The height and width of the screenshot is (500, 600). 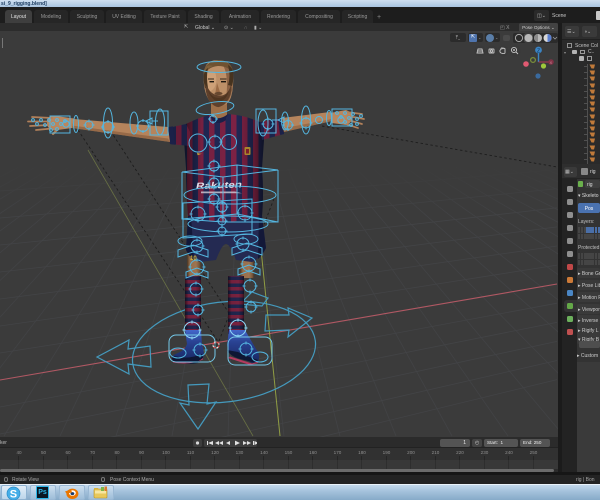 What do you see at coordinates (551, 62) in the screenshot?
I see `svg-text: X` at bounding box center [551, 62].